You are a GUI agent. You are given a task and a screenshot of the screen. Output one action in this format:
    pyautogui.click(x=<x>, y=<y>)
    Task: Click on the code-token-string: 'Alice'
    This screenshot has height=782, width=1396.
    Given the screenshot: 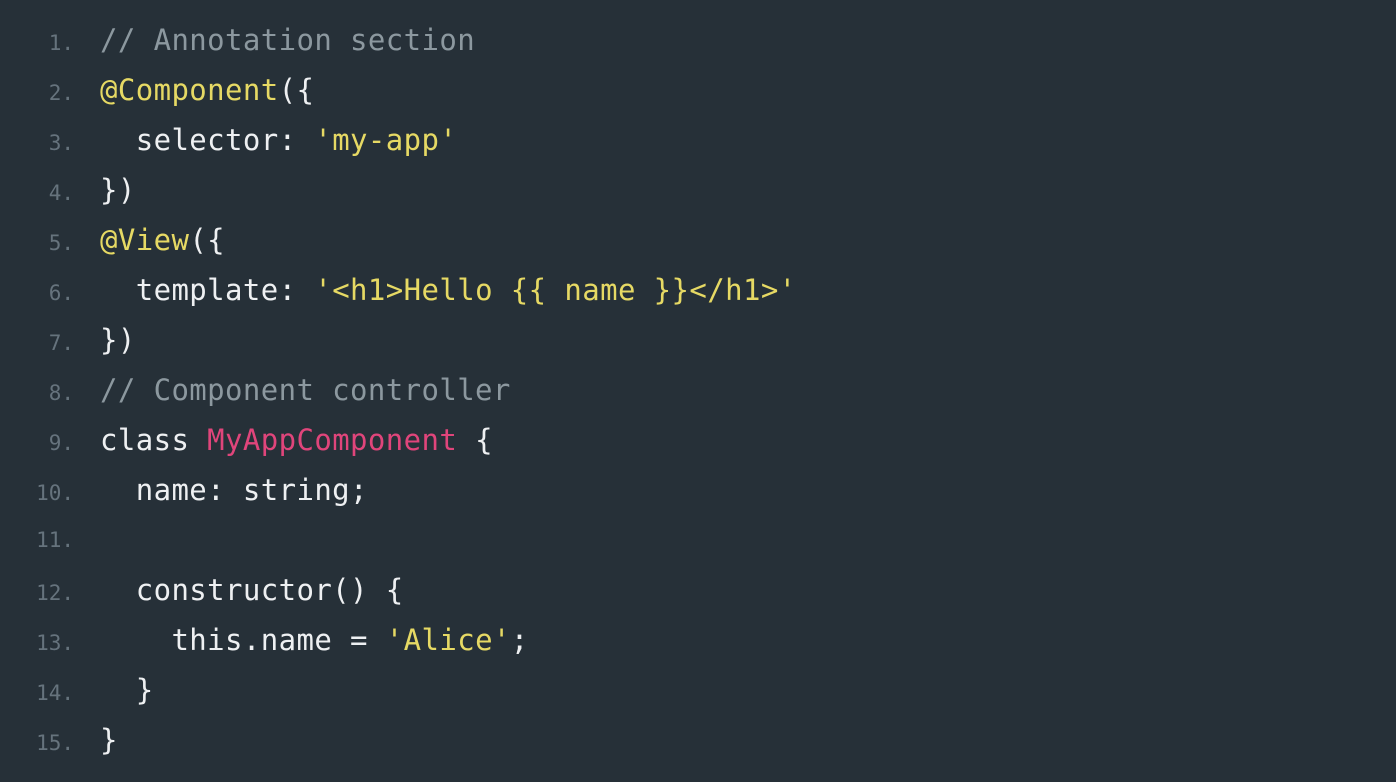 What is the action you would take?
    pyautogui.click(x=448, y=640)
    